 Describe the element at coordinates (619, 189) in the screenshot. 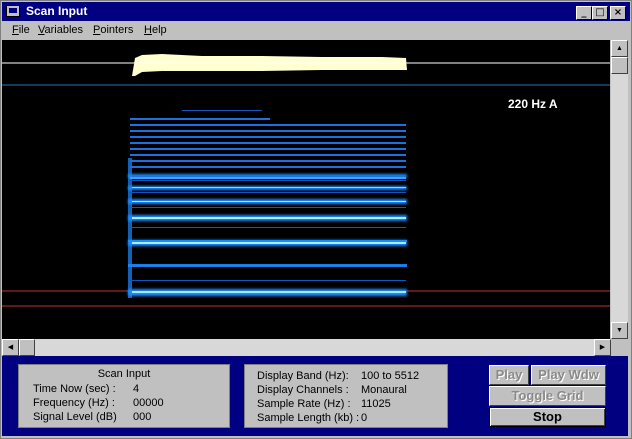

I see `vertical-scrollbar: ▲ ▼` at that location.